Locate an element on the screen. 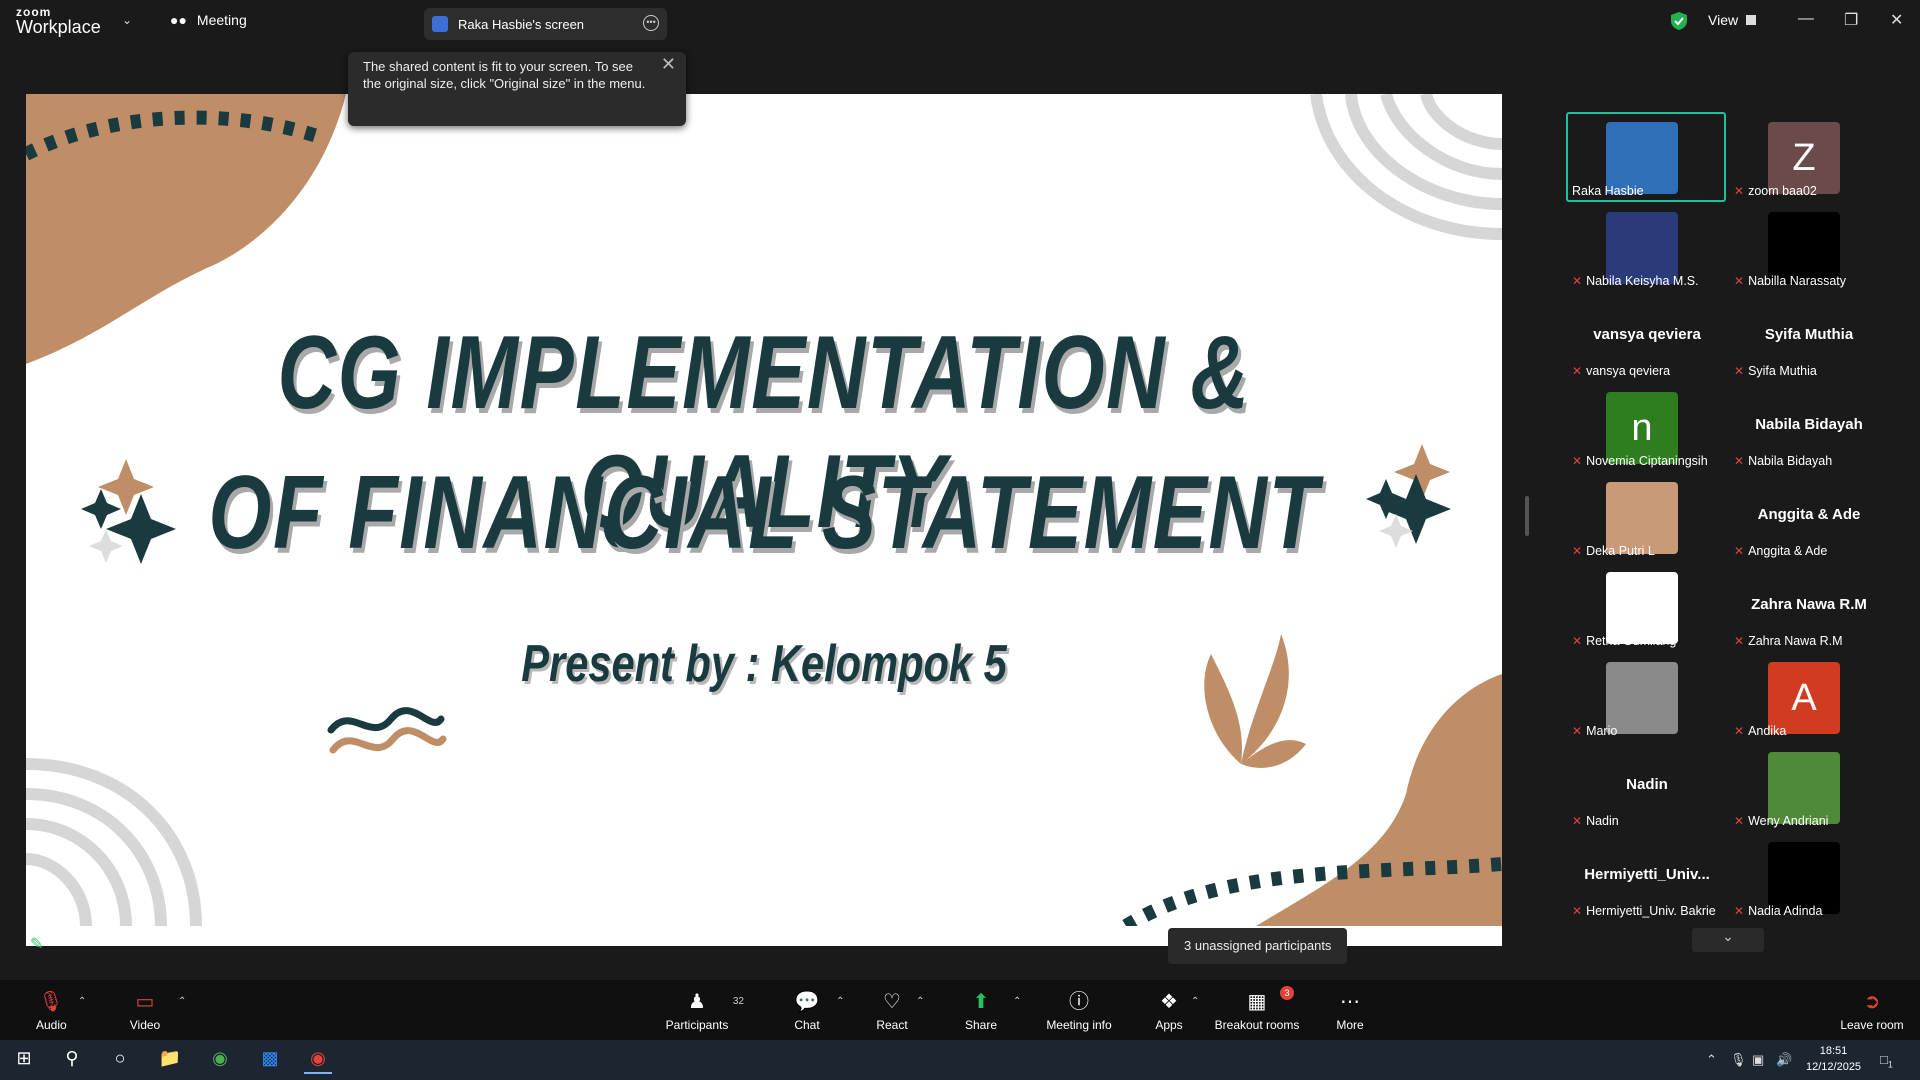 This screenshot has height=1080, width=1920. participant-name: Nadin is located at coordinates (1602, 821).